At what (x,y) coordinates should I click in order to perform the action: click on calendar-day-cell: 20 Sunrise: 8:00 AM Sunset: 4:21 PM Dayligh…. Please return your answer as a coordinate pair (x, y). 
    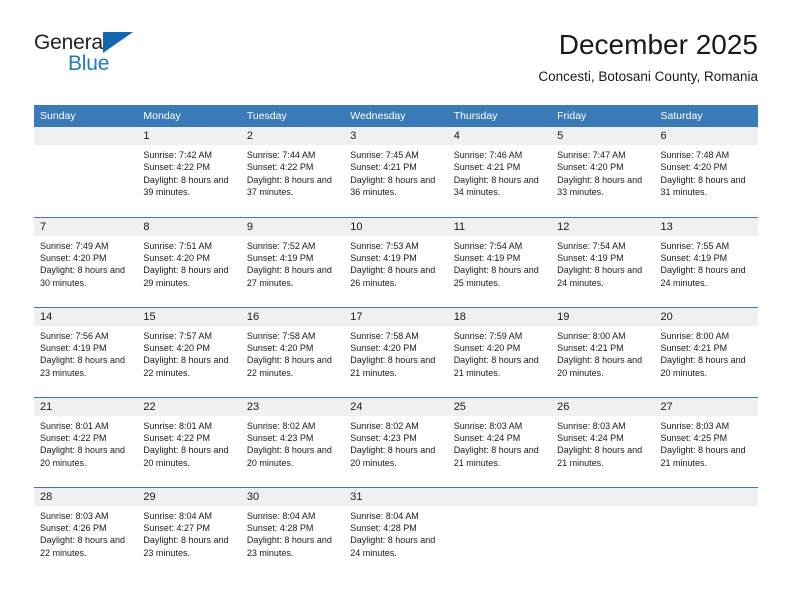
    Looking at the image, I should click on (706, 351).